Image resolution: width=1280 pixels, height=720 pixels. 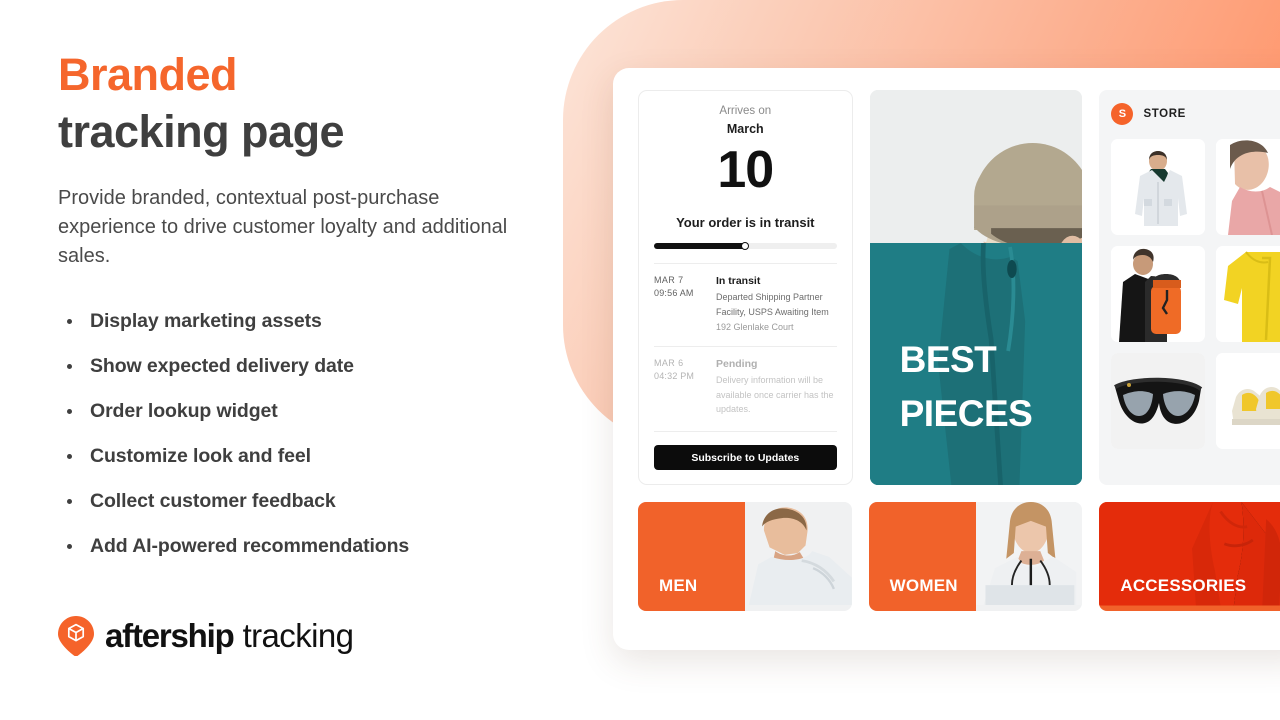 What do you see at coordinates (250, 546) in the screenshot?
I see `feature-label: Add AI-powered recommendations` at bounding box center [250, 546].